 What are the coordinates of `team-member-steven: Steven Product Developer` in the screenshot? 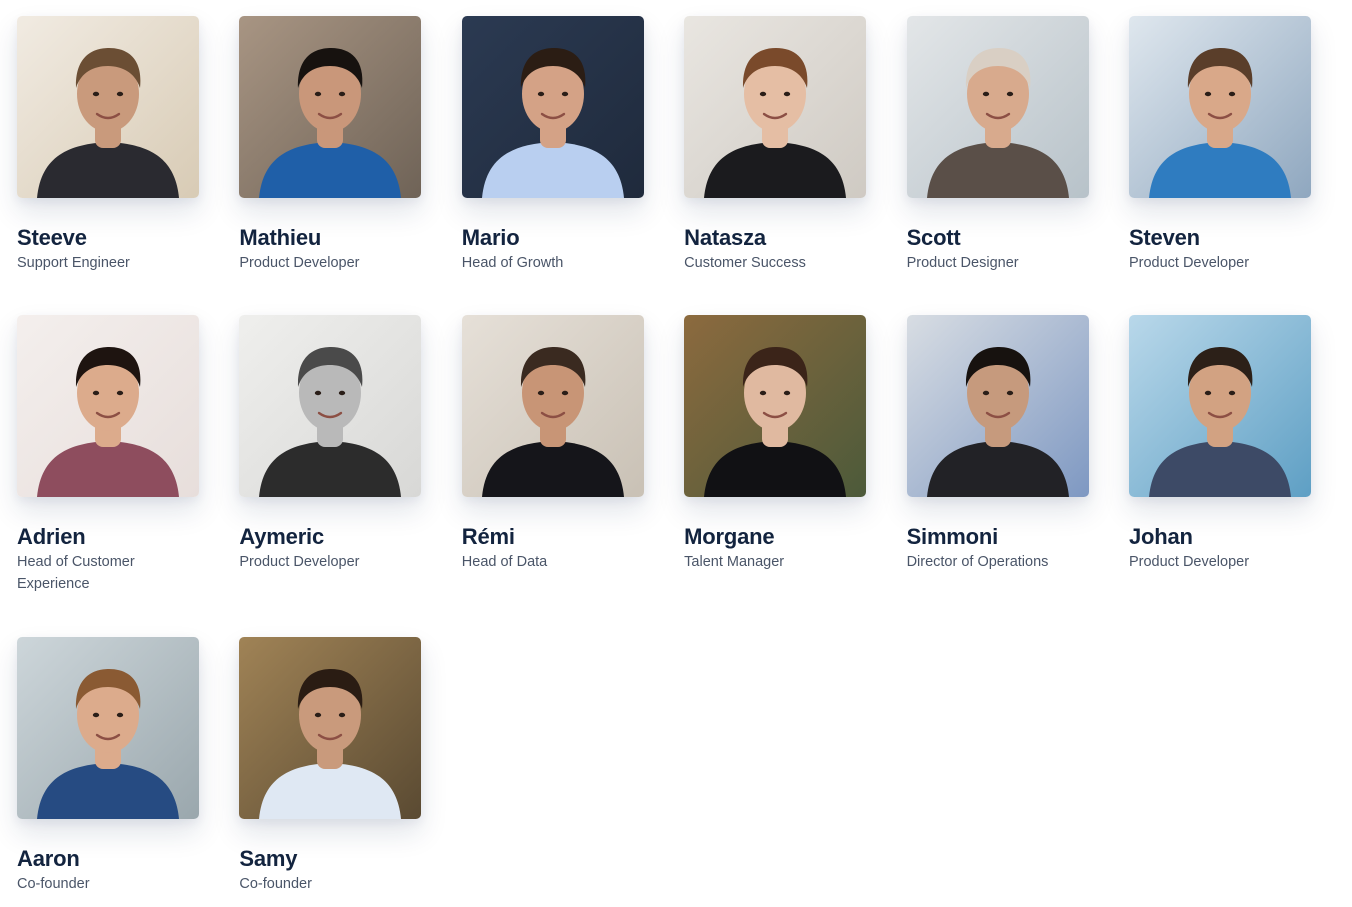 It's located at (1219, 165).